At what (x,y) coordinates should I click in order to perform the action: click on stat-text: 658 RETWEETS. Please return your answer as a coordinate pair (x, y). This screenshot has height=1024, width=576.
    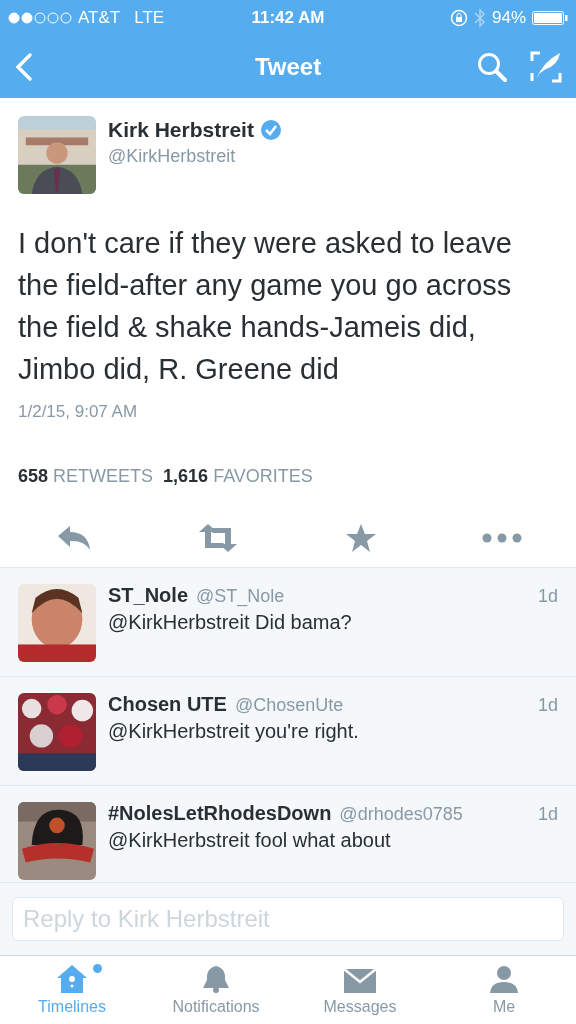
    Looking at the image, I should click on (86, 476).